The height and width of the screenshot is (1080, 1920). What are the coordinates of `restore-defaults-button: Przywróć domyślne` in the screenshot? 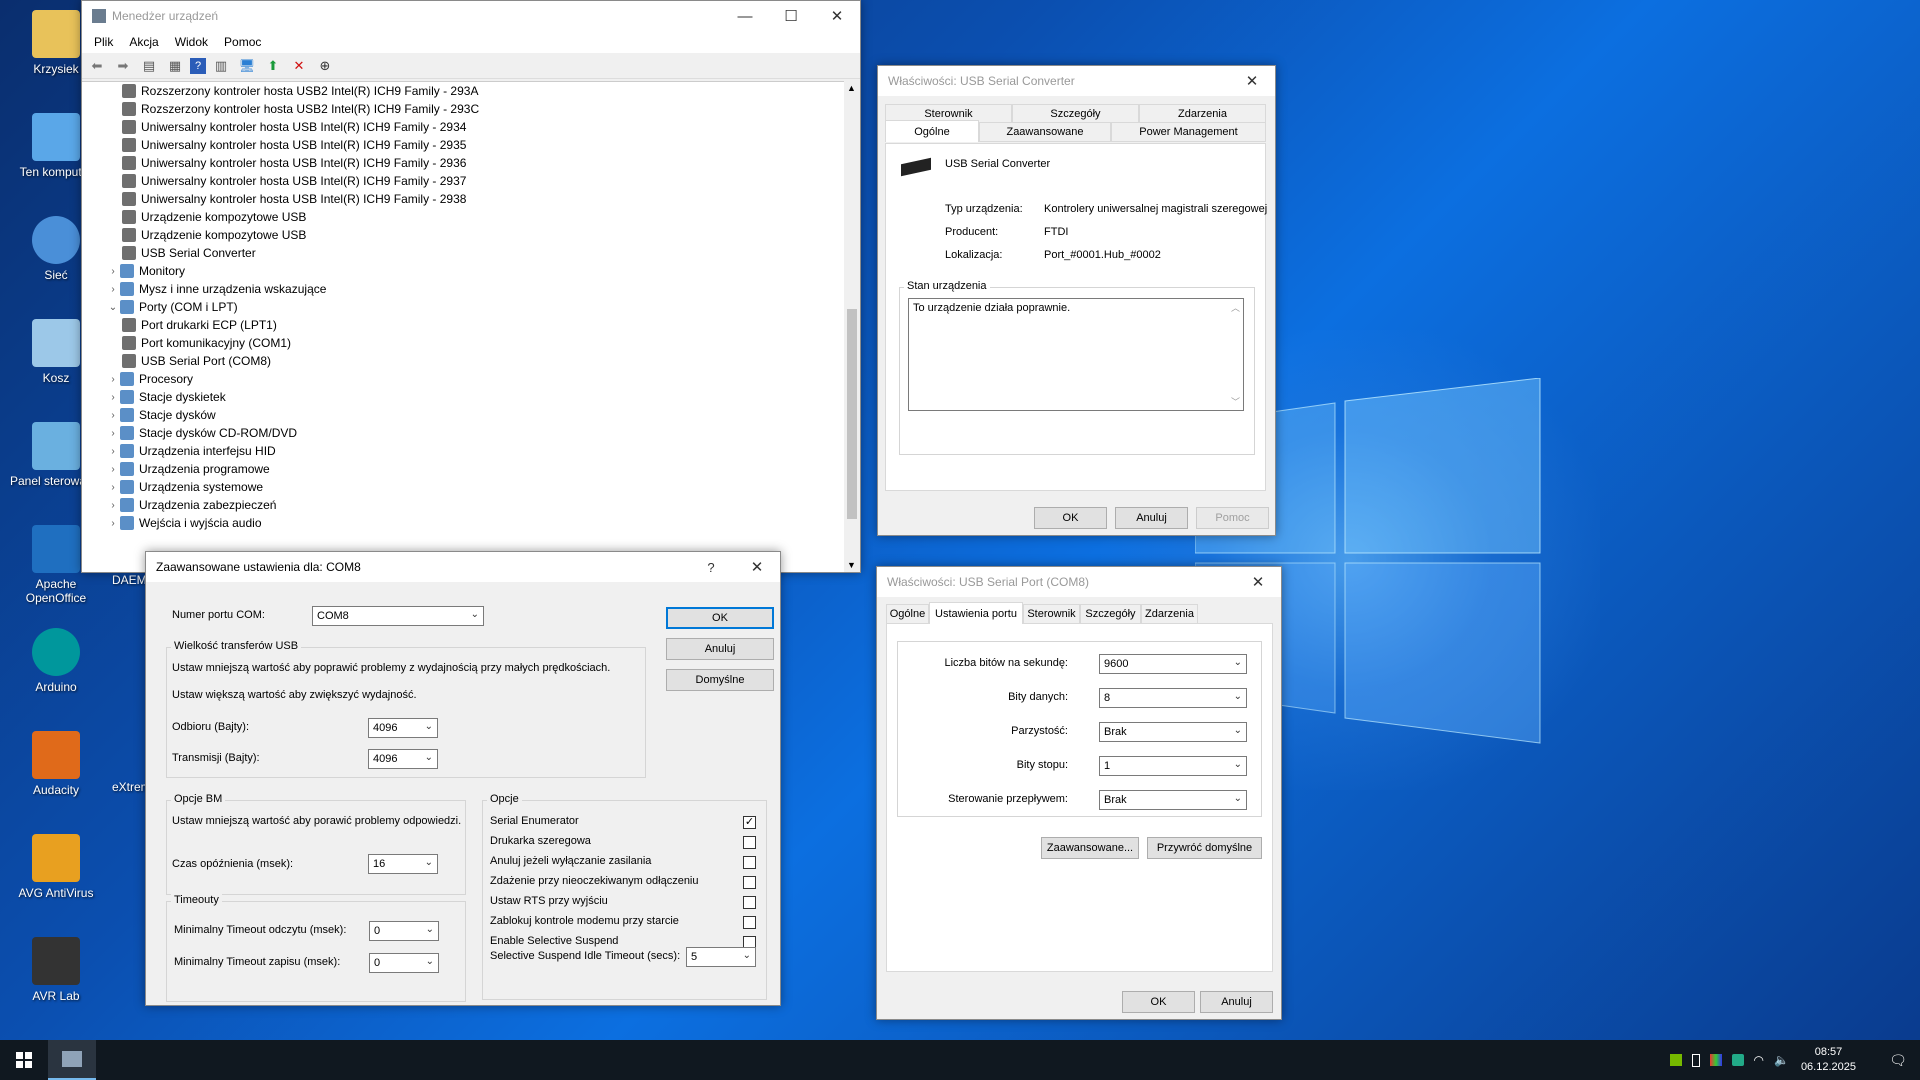 It's located at (1204, 848).